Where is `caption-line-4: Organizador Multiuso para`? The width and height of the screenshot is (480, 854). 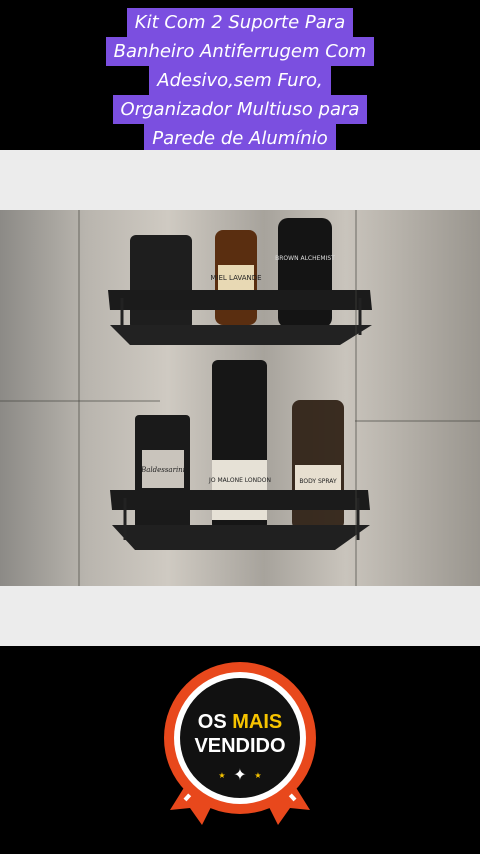
caption-line-4: Organizador Multiuso para is located at coordinates (240, 109).